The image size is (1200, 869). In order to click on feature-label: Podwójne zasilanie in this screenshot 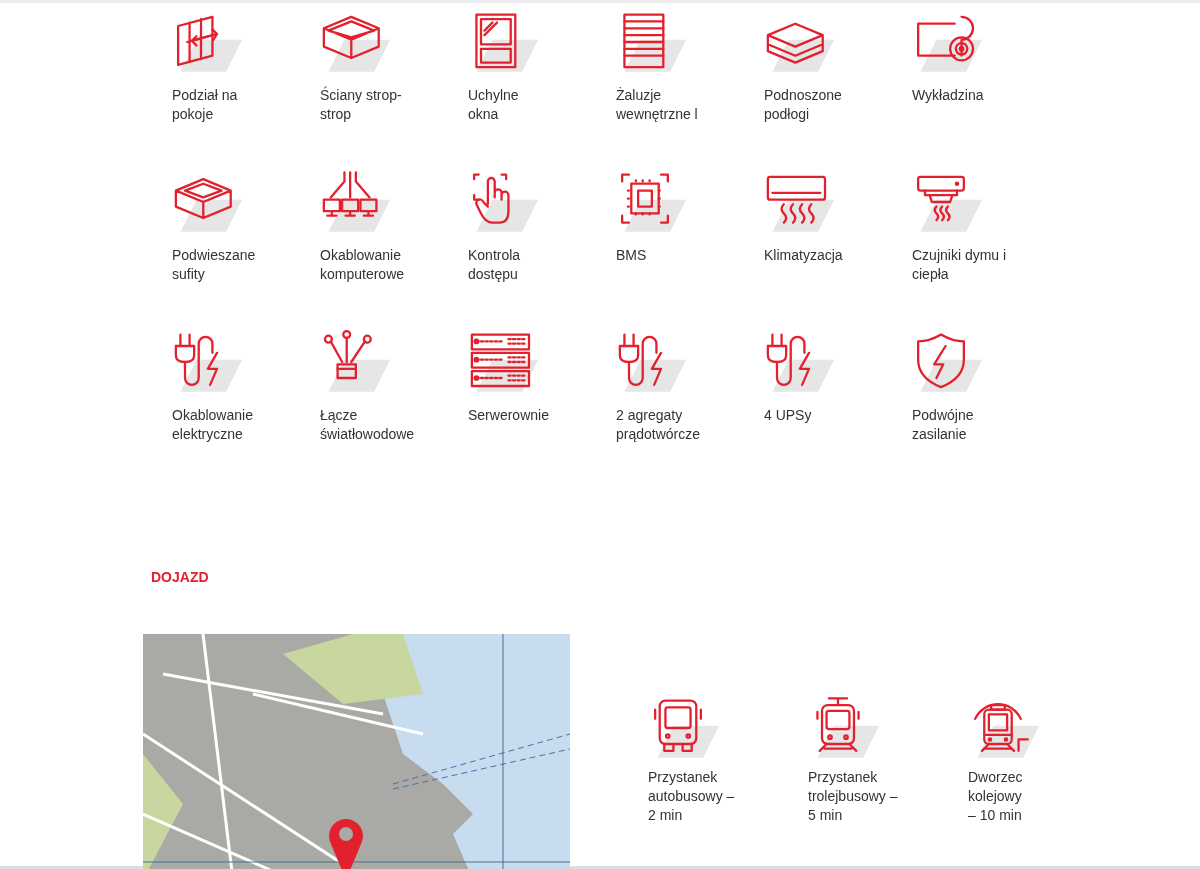, I will do `click(942, 425)`.